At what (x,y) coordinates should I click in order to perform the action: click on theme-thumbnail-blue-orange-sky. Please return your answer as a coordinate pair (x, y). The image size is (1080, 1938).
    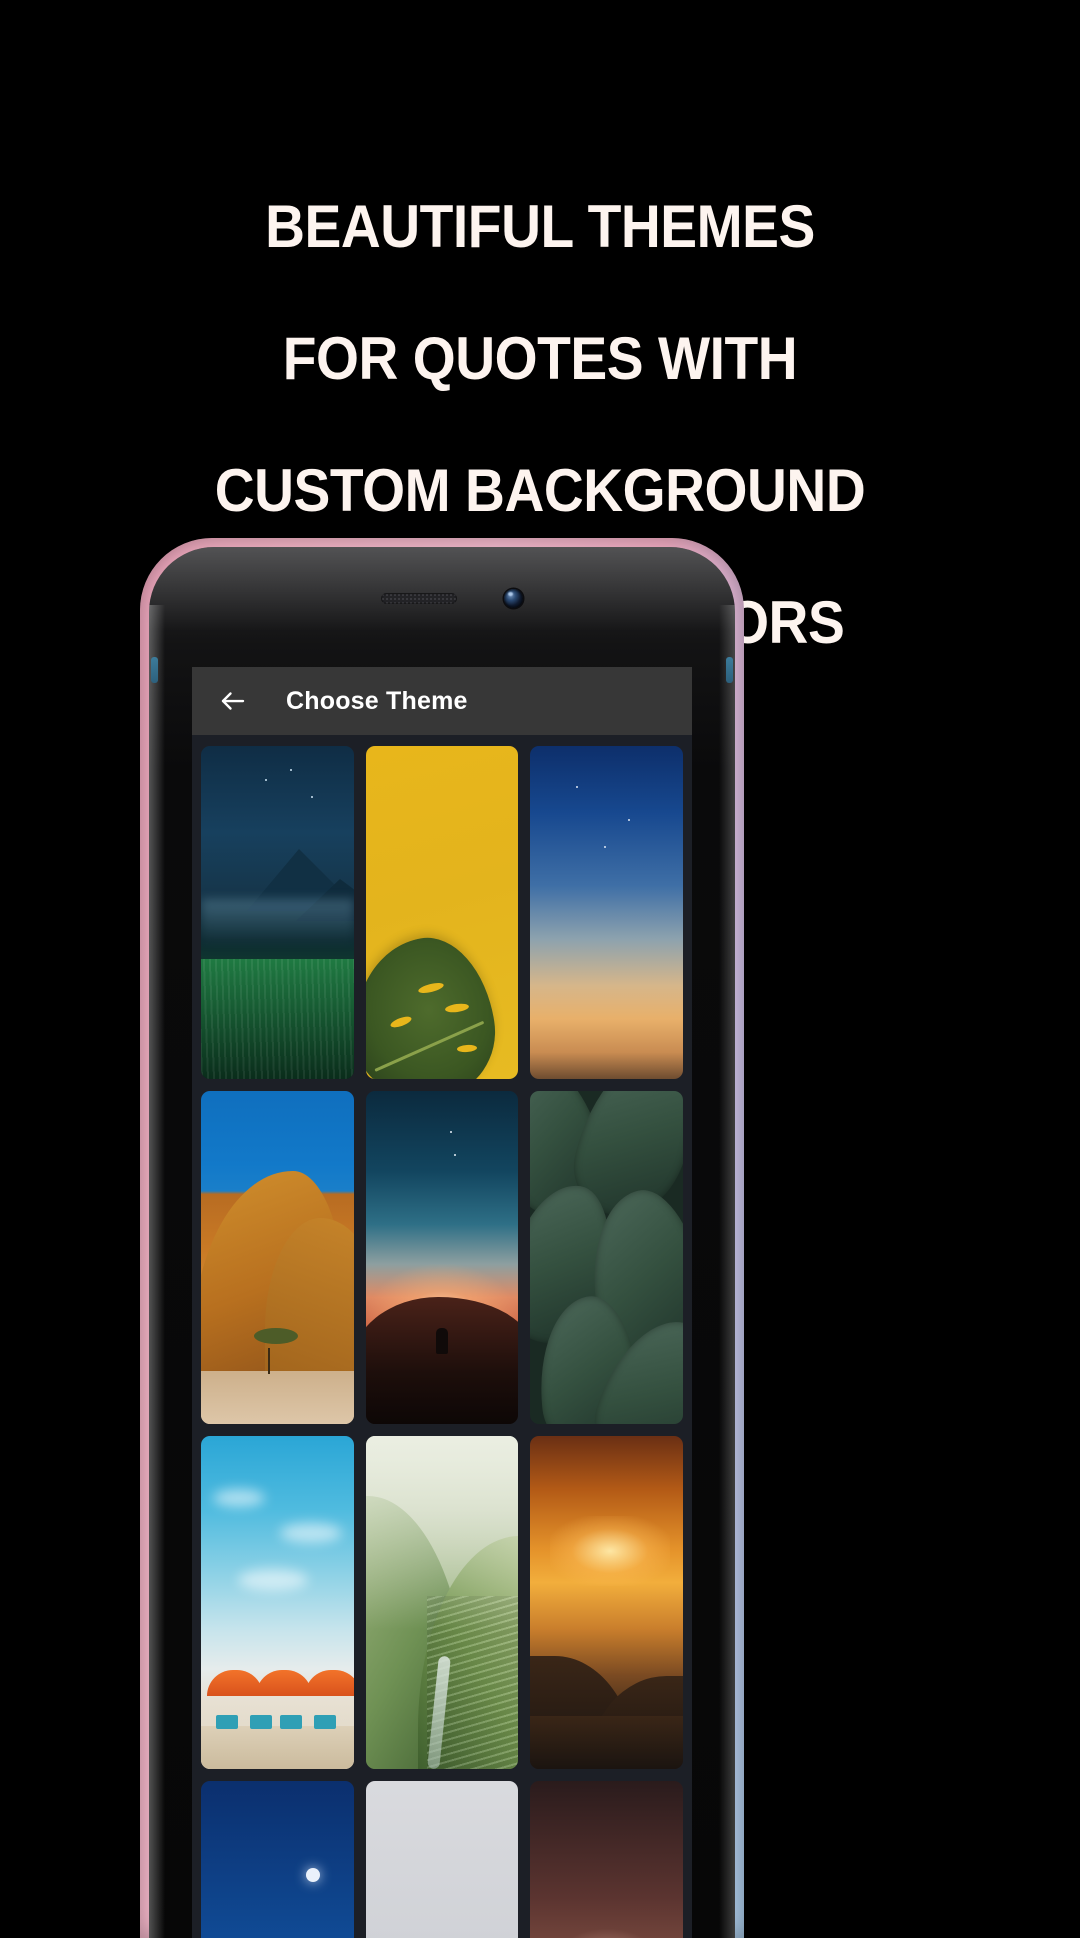
    Looking at the image, I should click on (606, 912).